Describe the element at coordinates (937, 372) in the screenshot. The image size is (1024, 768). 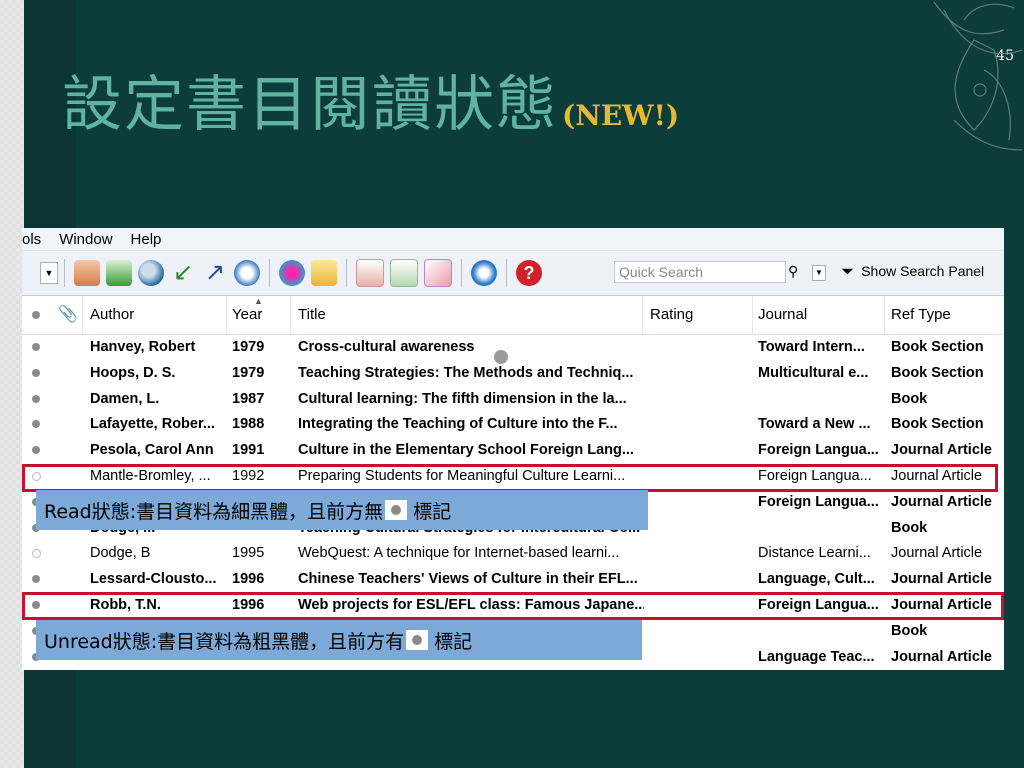
I see `cell-ref-type: Book Section` at that location.